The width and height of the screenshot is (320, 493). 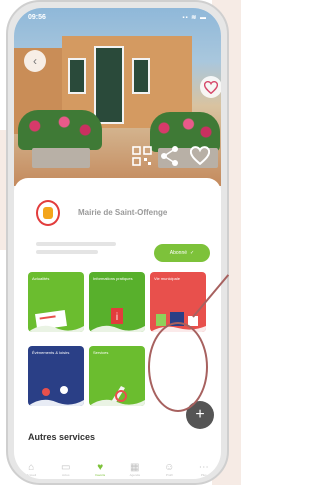 I want to click on tile-title: Actualités, so click(x=41, y=278).